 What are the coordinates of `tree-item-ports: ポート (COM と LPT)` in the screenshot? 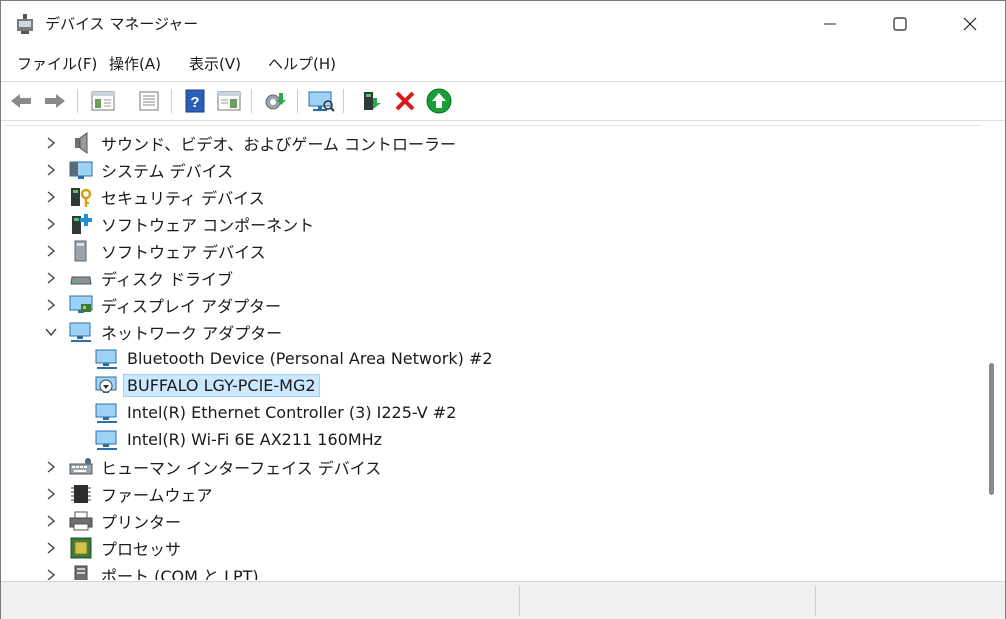 It's located at (151, 570).